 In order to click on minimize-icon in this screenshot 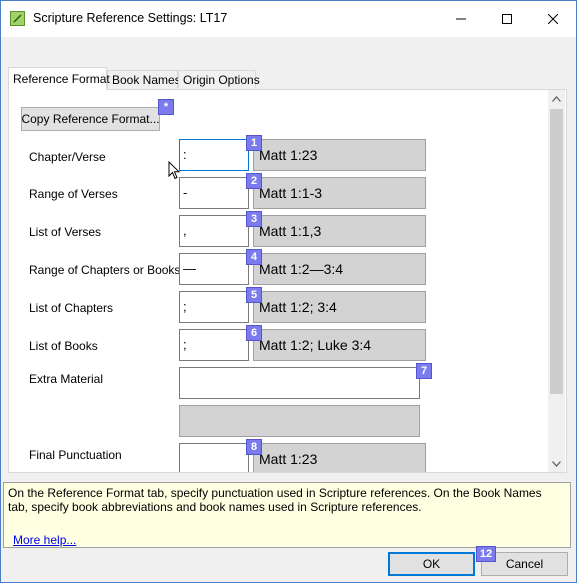, I will do `click(461, 19)`.